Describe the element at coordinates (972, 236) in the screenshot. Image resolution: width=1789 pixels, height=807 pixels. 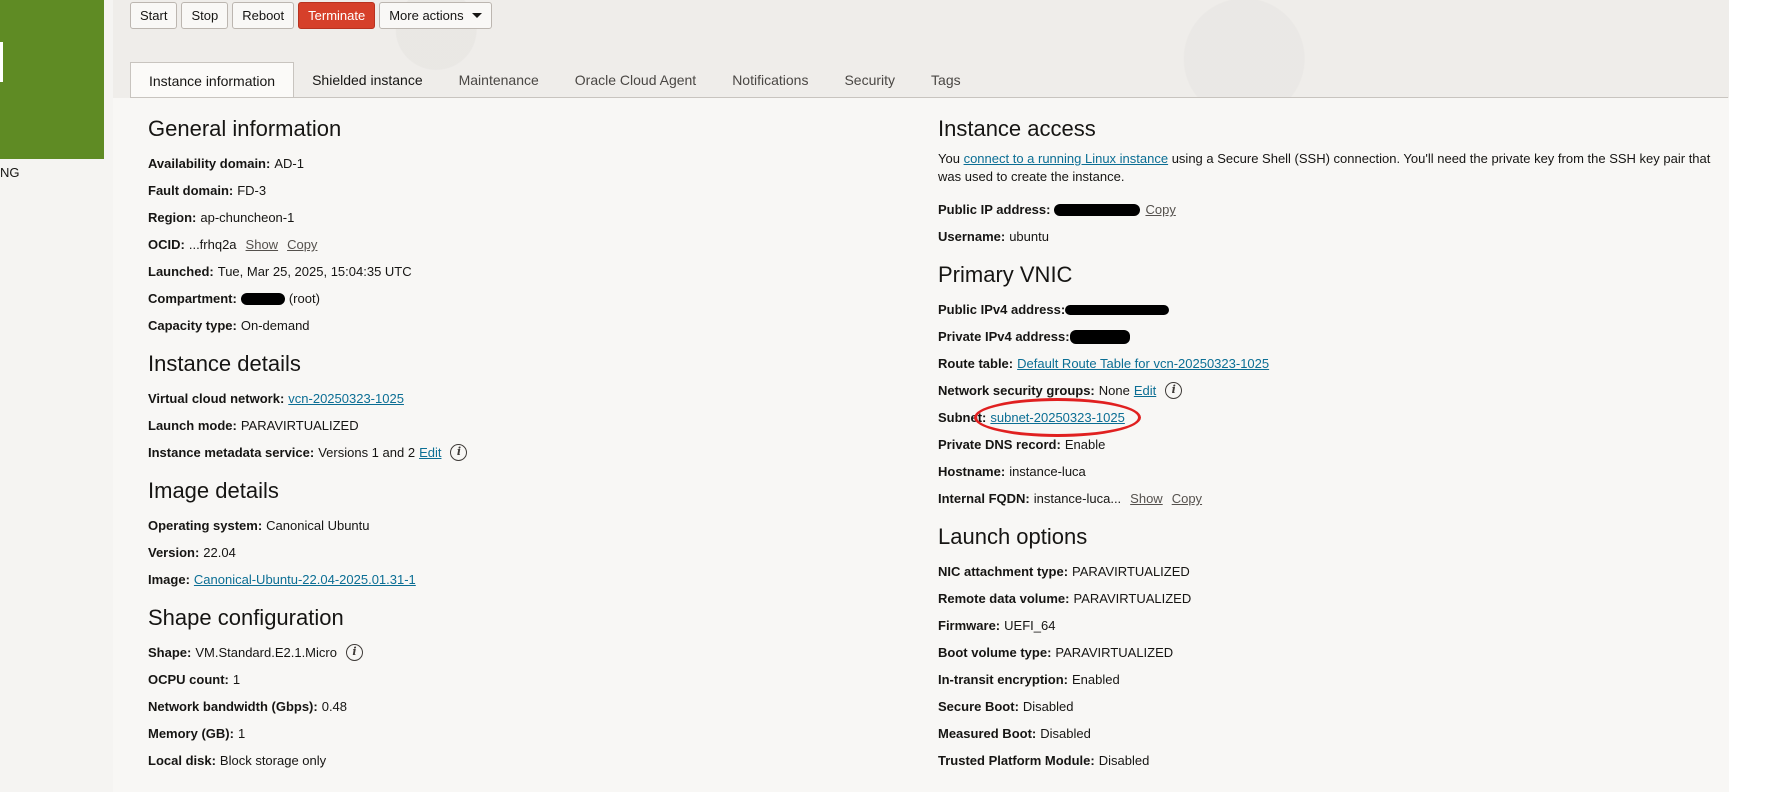
I see `field-label: Username:` at that location.